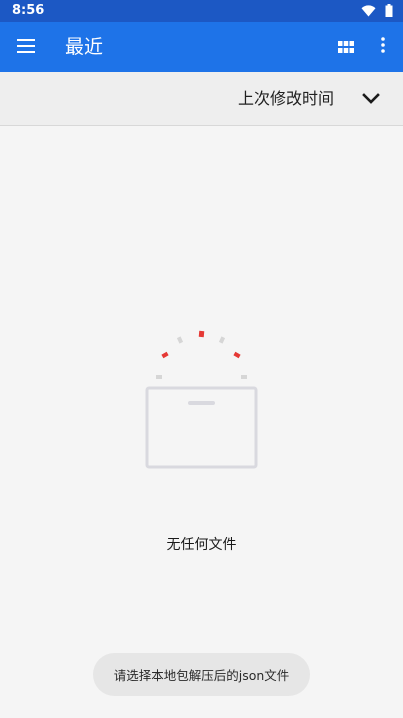  I want to click on grid-view-button, so click(346, 47).